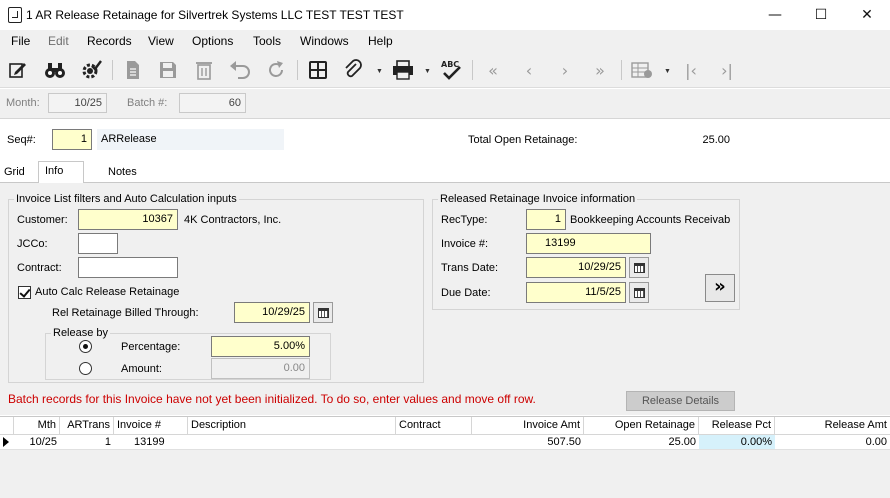  Describe the element at coordinates (272, 312) in the screenshot. I see `rel-billed-through-input: 10/29/25` at that location.